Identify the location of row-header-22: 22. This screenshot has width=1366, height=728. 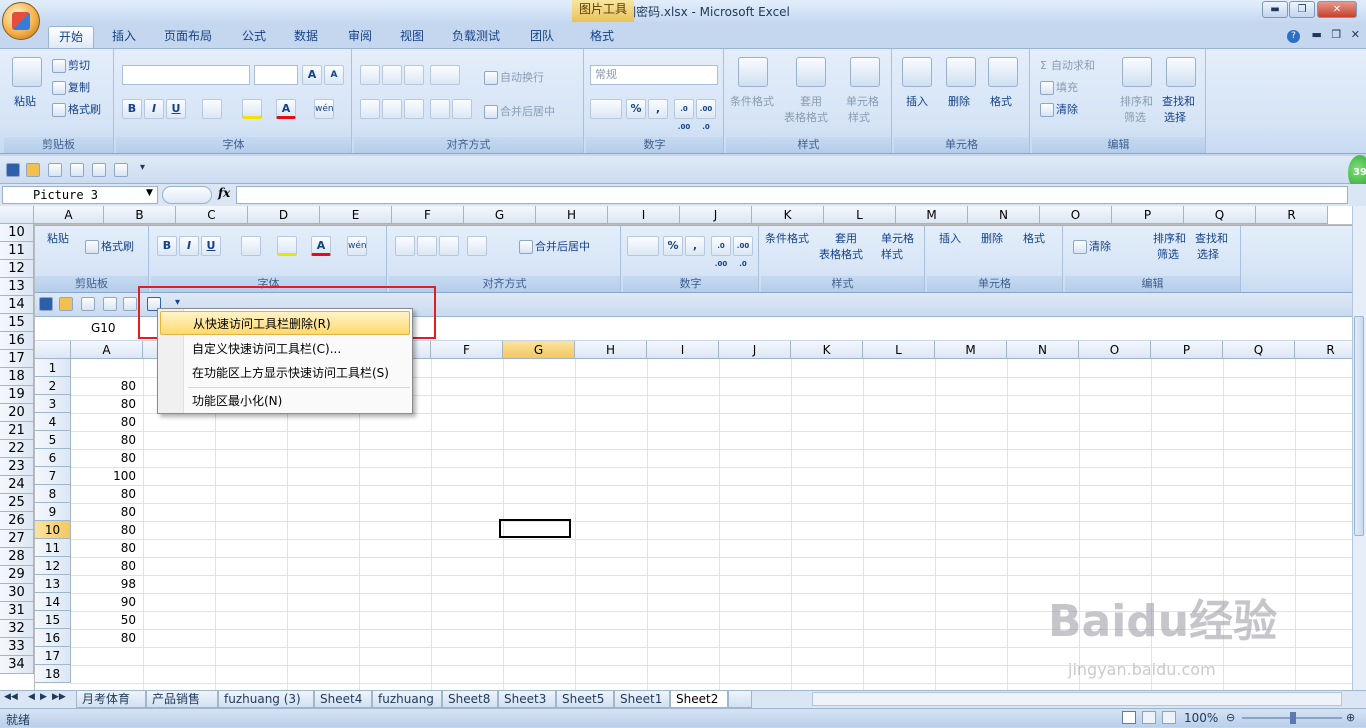
(17, 449).